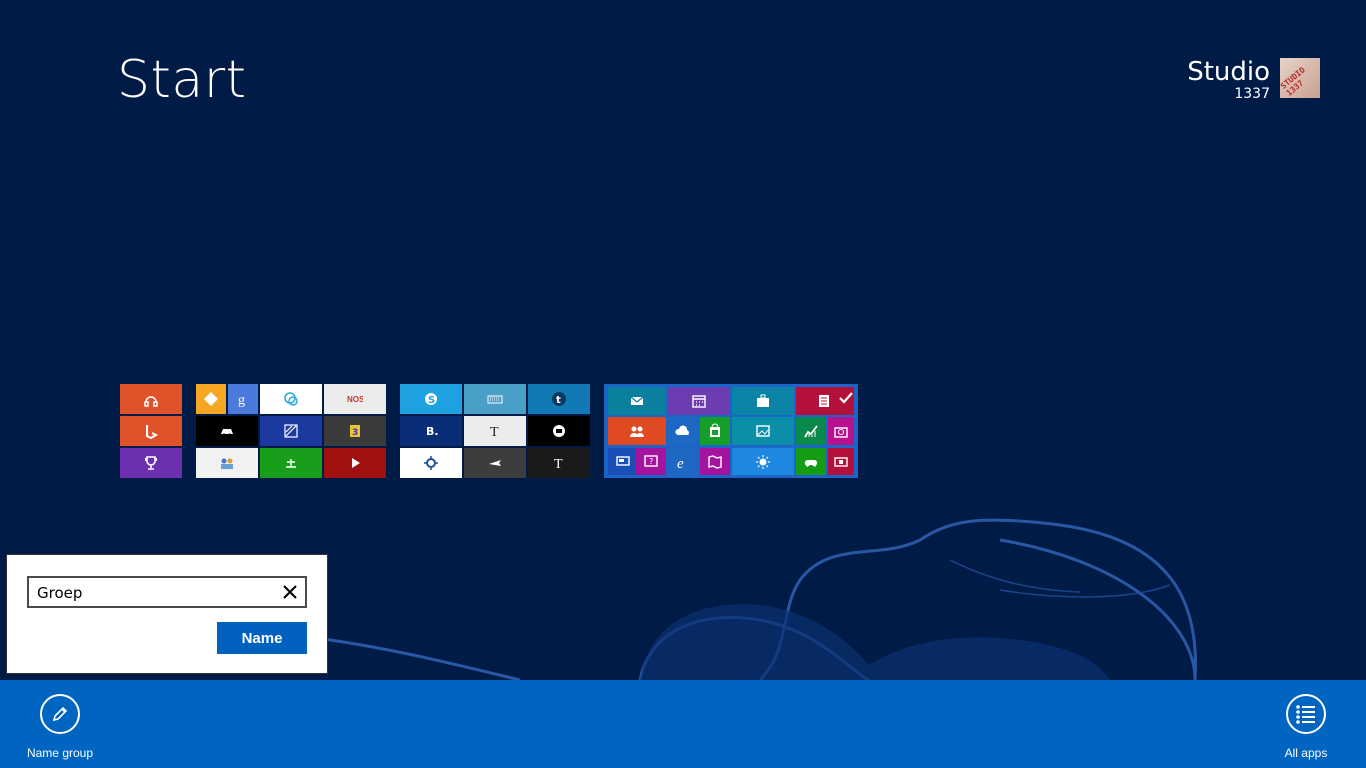  Describe the element at coordinates (151, 401) in the screenshot. I see `headphones-icon` at that location.